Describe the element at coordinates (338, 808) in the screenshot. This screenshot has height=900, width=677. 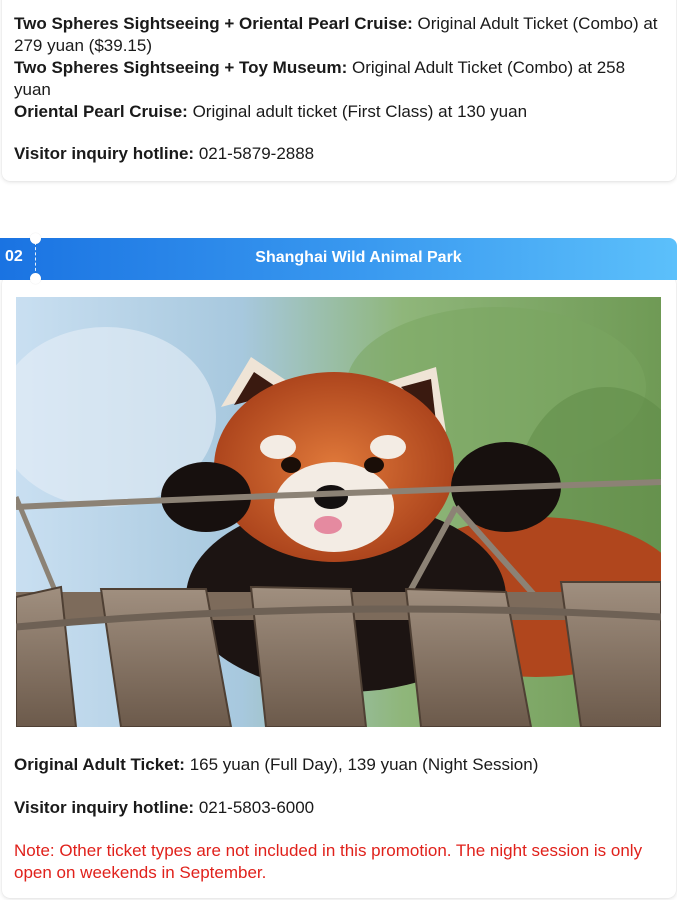
I see `section2-hotline: Visitor inquiry hotline: 021-5803-6000` at that location.